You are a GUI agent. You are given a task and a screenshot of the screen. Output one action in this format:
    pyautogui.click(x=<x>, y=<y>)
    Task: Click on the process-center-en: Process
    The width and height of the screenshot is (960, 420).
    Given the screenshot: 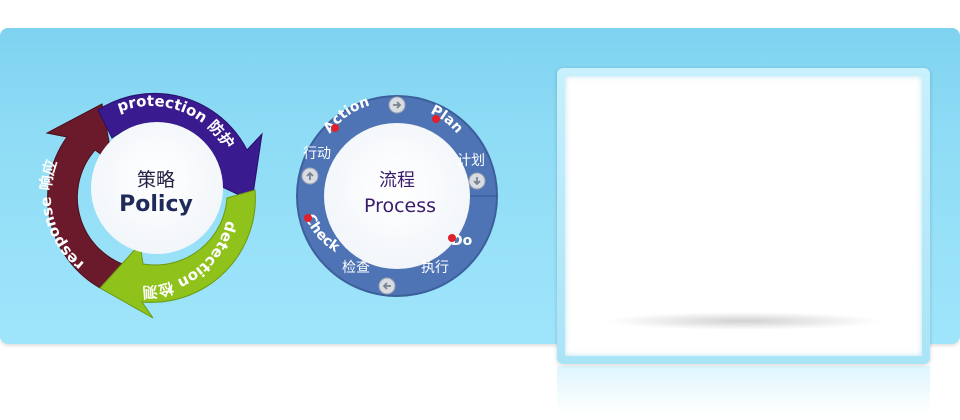 What is the action you would take?
    pyautogui.click(x=400, y=206)
    